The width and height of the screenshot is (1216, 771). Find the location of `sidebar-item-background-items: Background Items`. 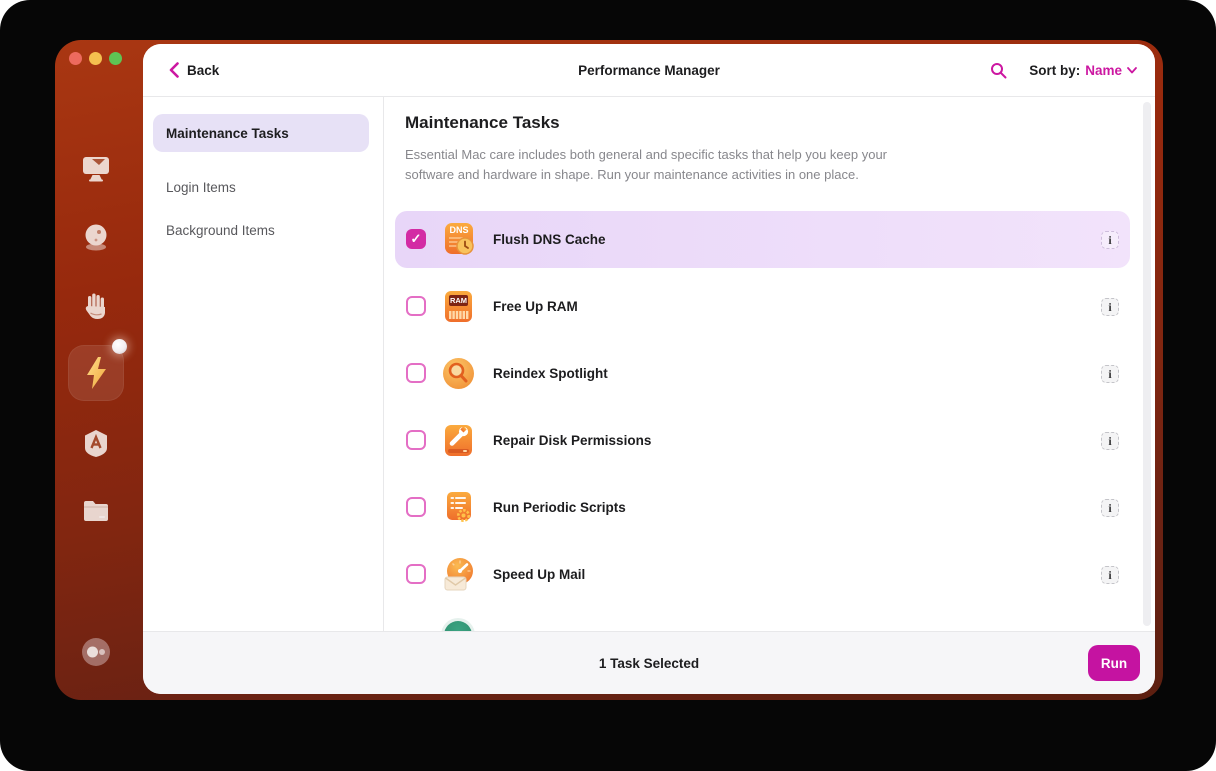

sidebar-item-background-items: Background Items is located at coordinates (261, 230).